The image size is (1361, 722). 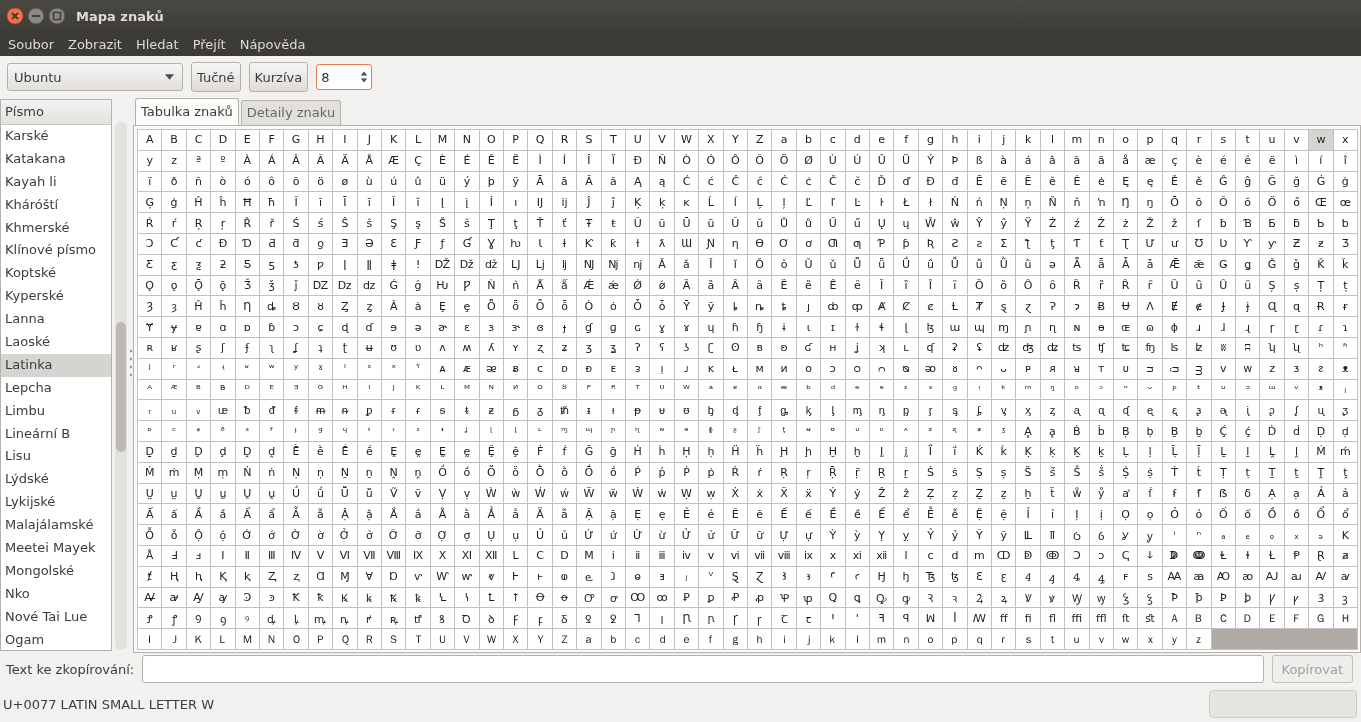 I want to click on character-cell: ᴏ, so click(x=808, y=368).